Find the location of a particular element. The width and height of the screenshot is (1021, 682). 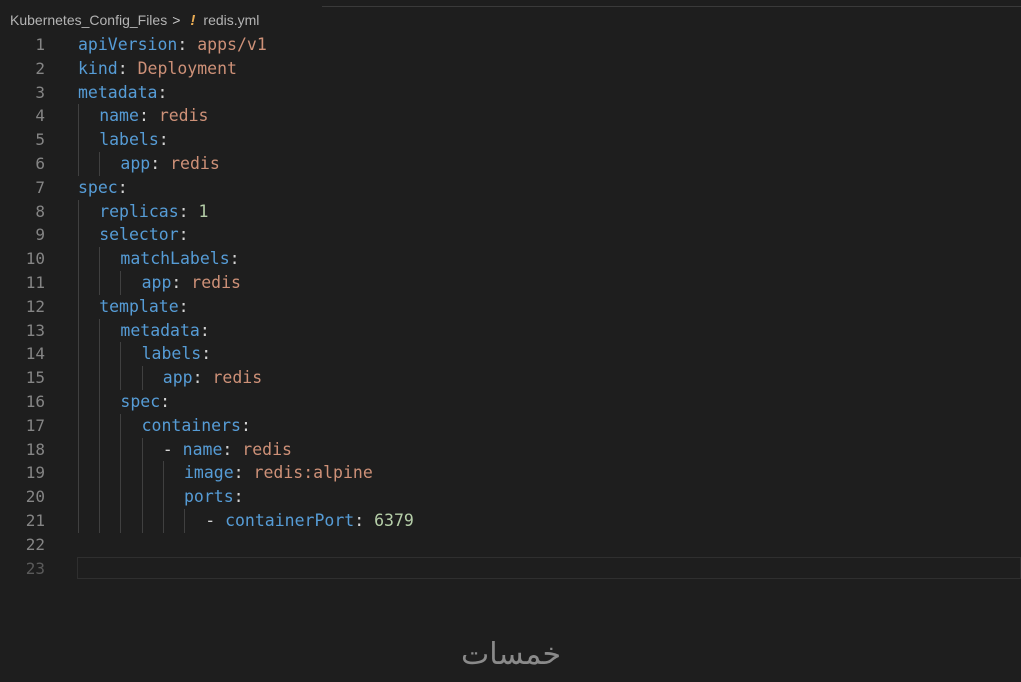

code-line: 12 template: is located at coordinates (510, 306).